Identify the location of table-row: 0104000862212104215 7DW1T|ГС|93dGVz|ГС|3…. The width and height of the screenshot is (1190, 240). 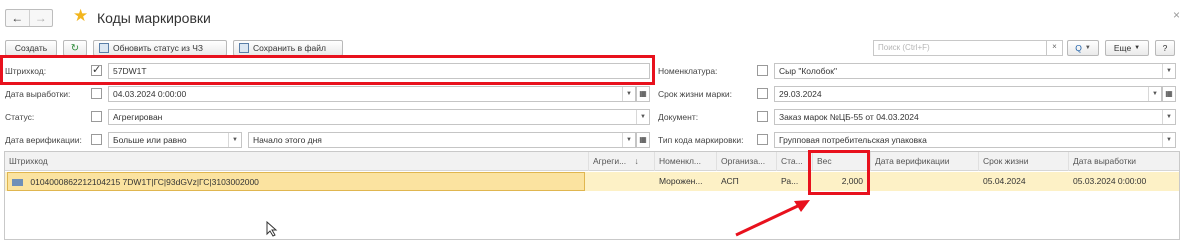
(592, 181).